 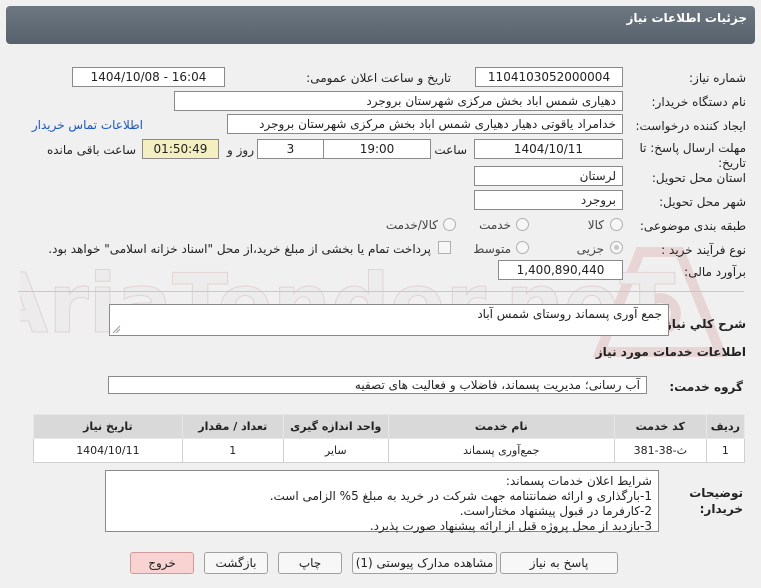 I want to click on need-number-label: شماره نیاز:, so click(x=717, y=78).